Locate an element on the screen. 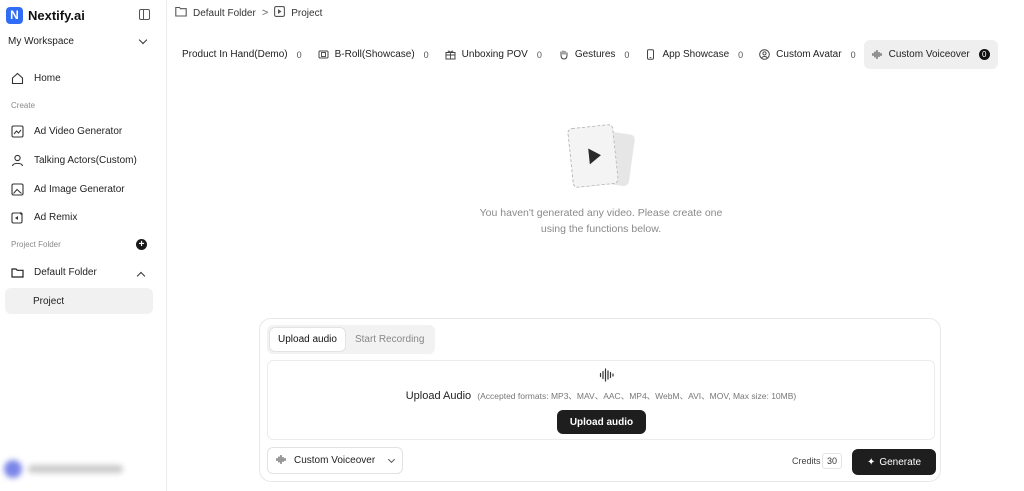  voice-type-select: Custom Voiceover is located at coordinates (335, 460).